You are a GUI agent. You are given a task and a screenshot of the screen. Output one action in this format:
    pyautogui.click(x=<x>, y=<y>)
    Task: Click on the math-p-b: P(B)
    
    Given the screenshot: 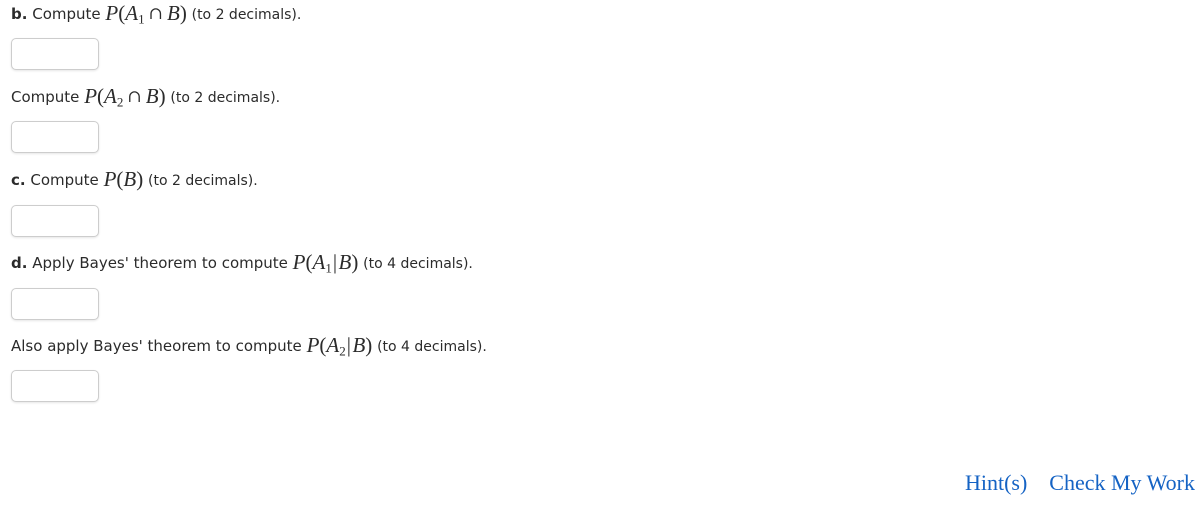 What is the action you would take?
    pyautogui.click(x=124, y=179)
    